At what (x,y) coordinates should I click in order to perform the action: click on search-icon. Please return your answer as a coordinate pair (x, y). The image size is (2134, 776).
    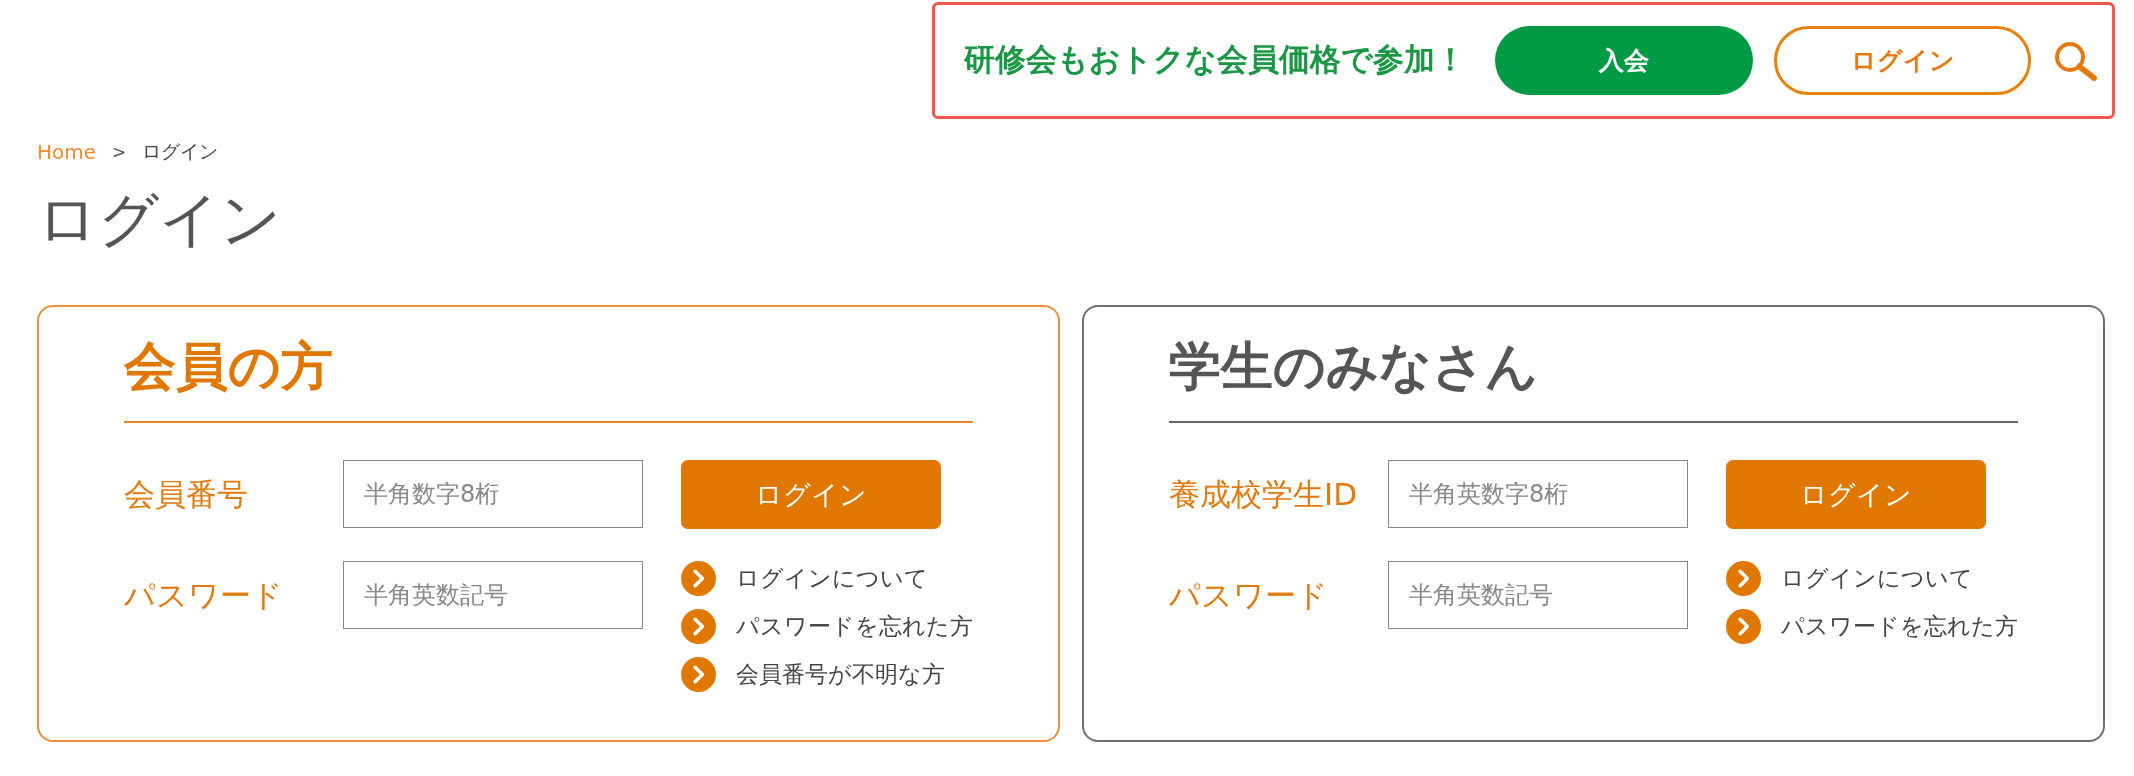
    Looking at the image, I should click on (2076, 60).